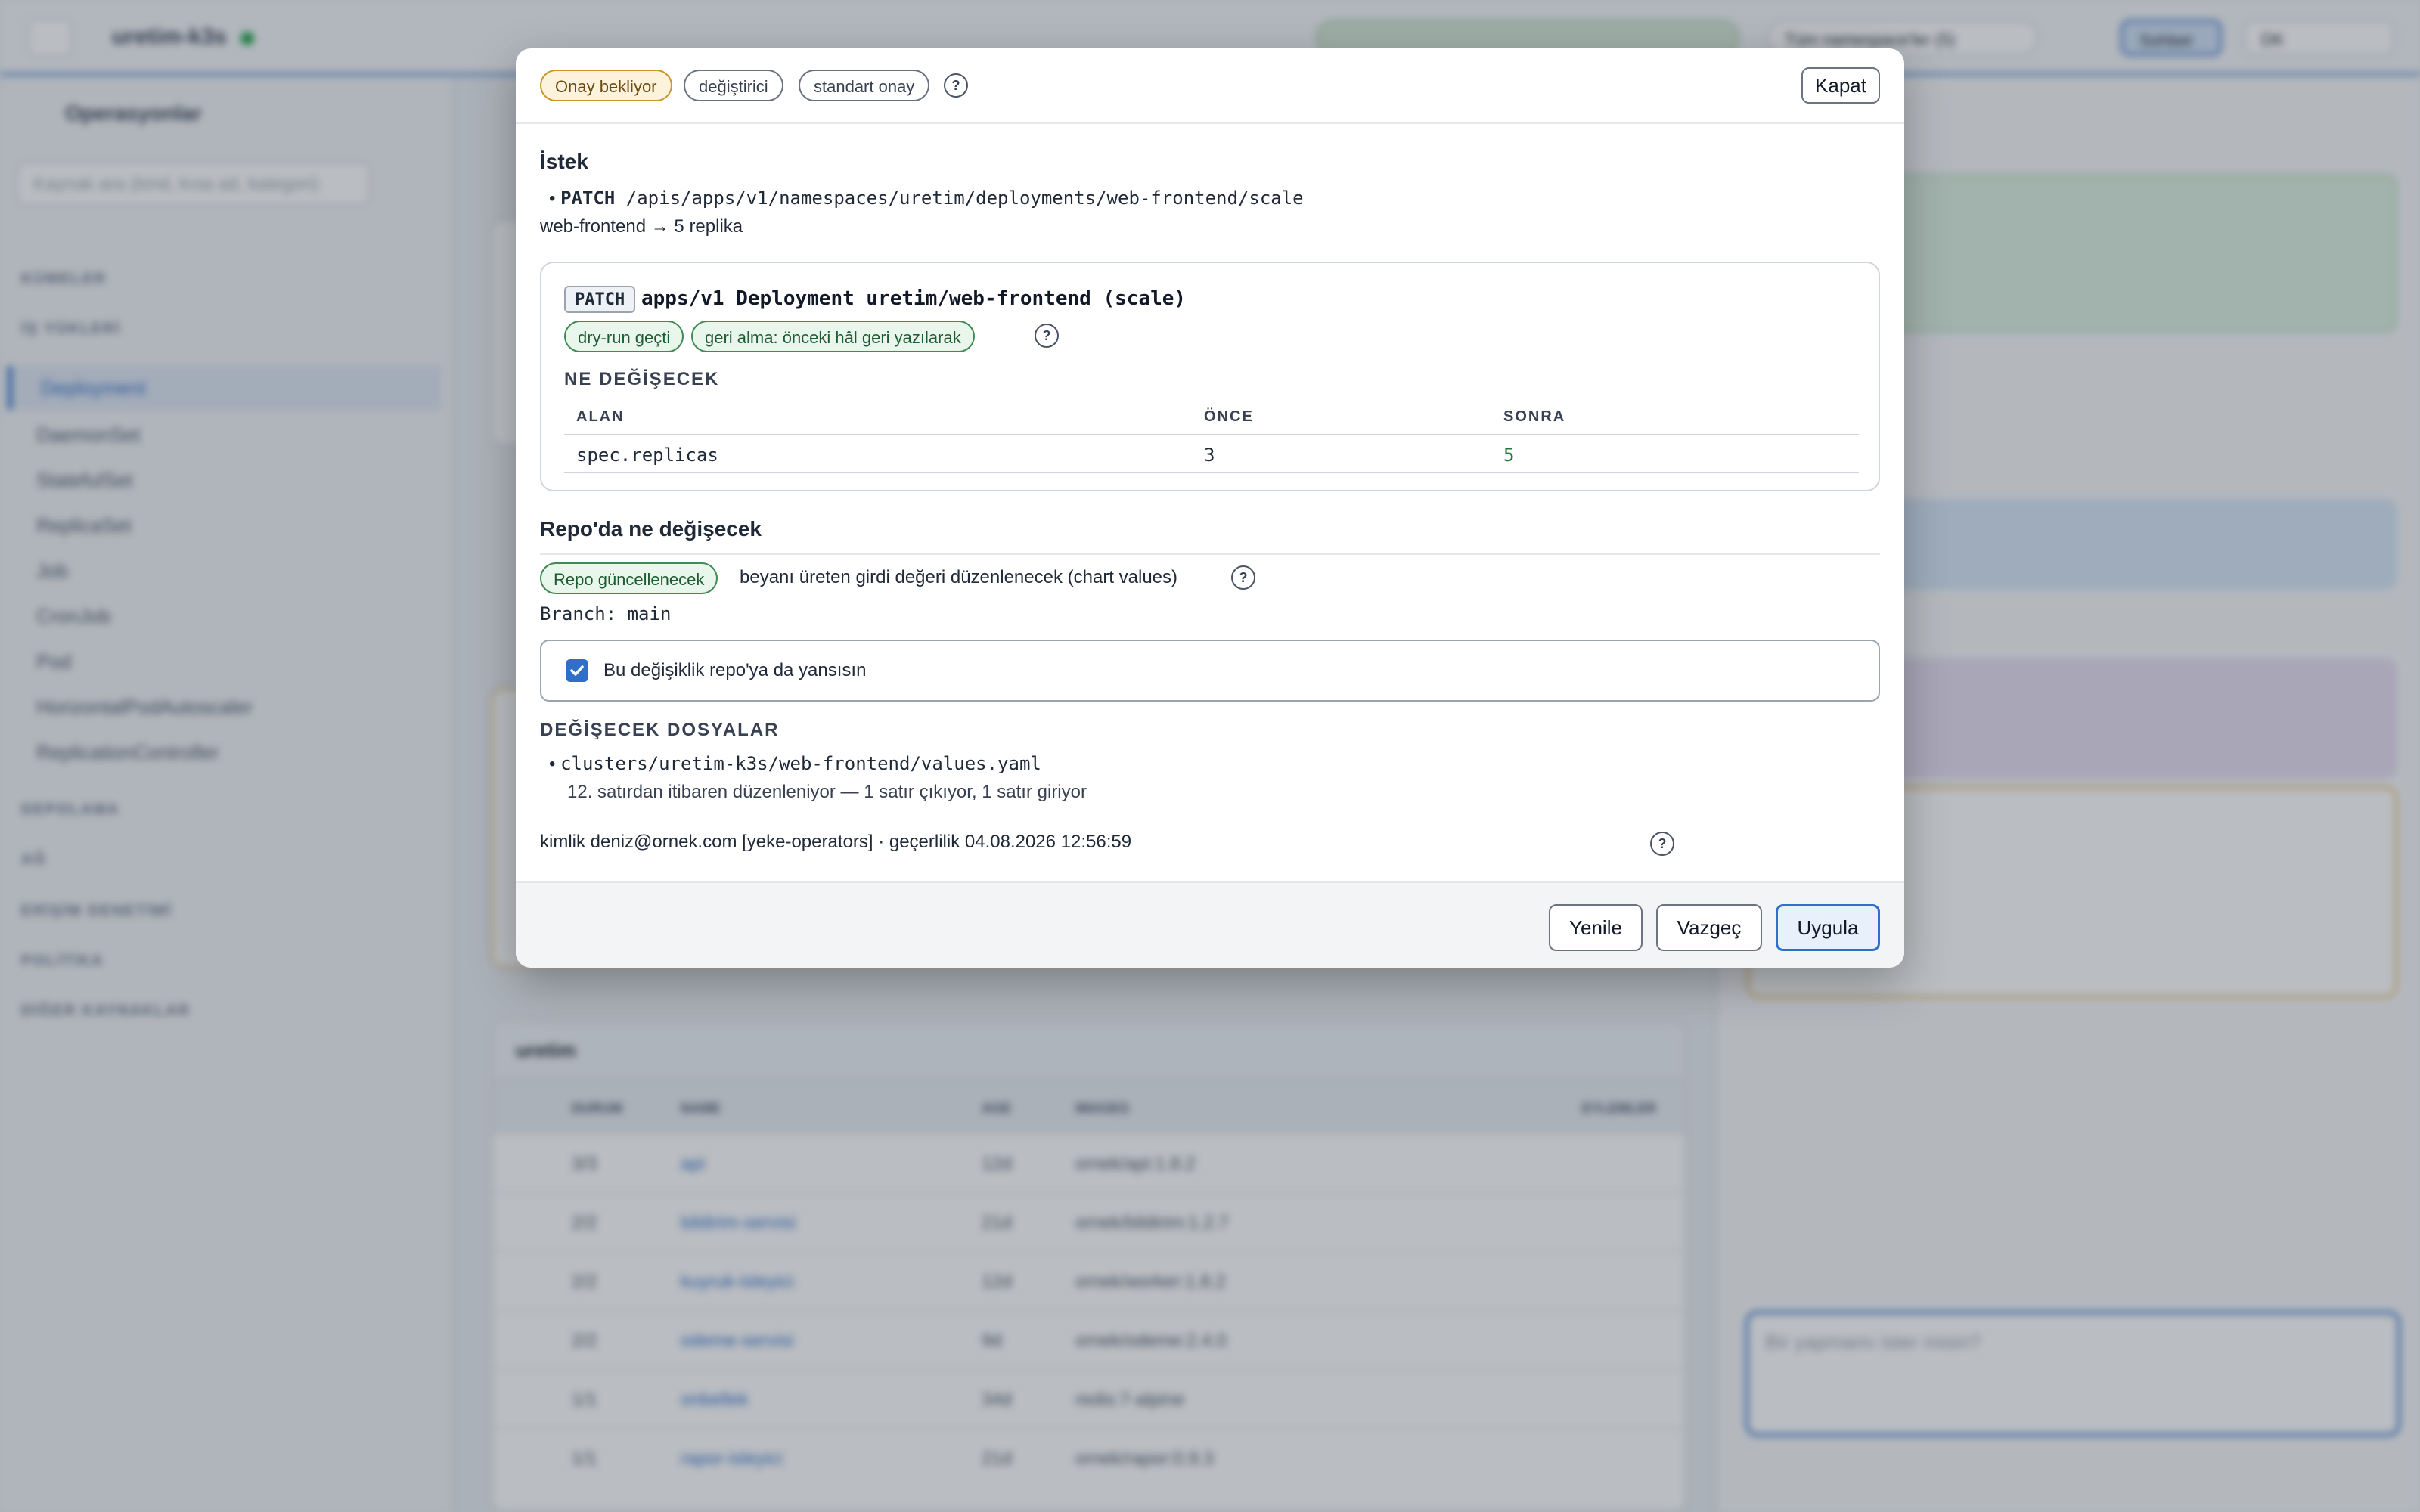 The height and width of the screenshot is (1512, 2420). What do you see at coordinates (647, 456) in the screenshot?
I see `change-field: spec.replicas` at bounding box center [647, 456].